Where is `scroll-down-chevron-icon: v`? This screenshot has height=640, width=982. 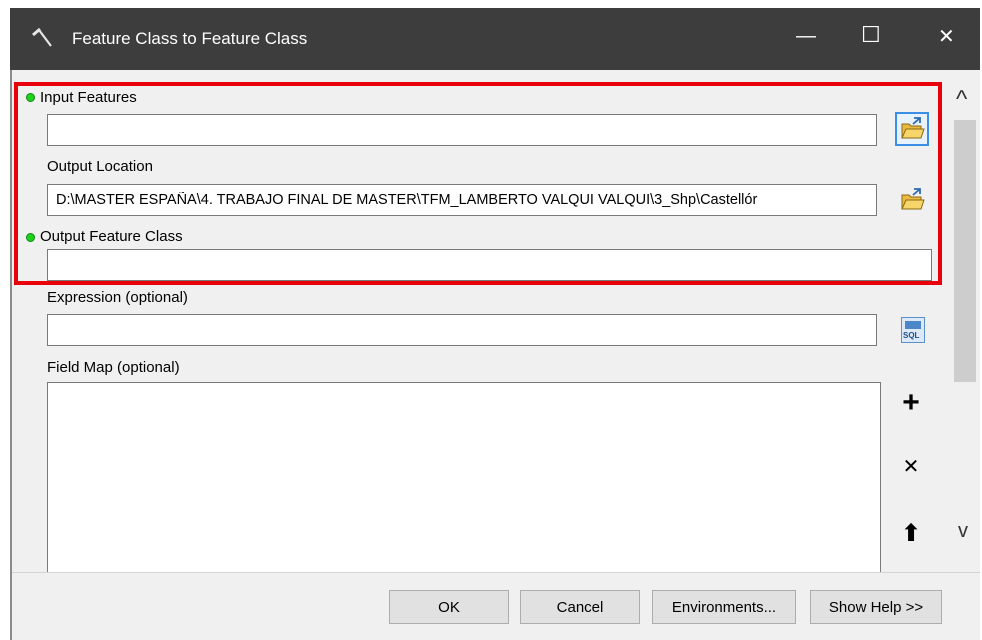
scroll-down-chevron-icon: v is located at coordinates (963, 531).